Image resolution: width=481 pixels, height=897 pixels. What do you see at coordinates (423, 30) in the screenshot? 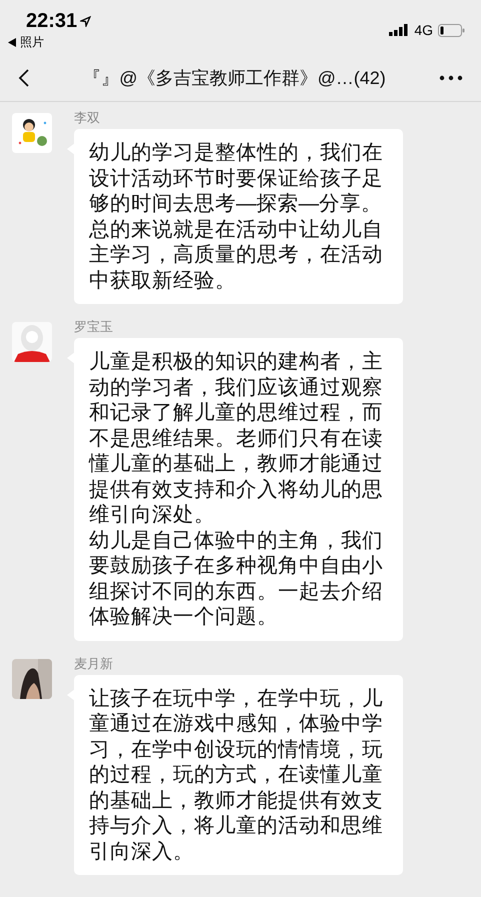
I see `network-label: 4G` at bounding box center [423, 30].